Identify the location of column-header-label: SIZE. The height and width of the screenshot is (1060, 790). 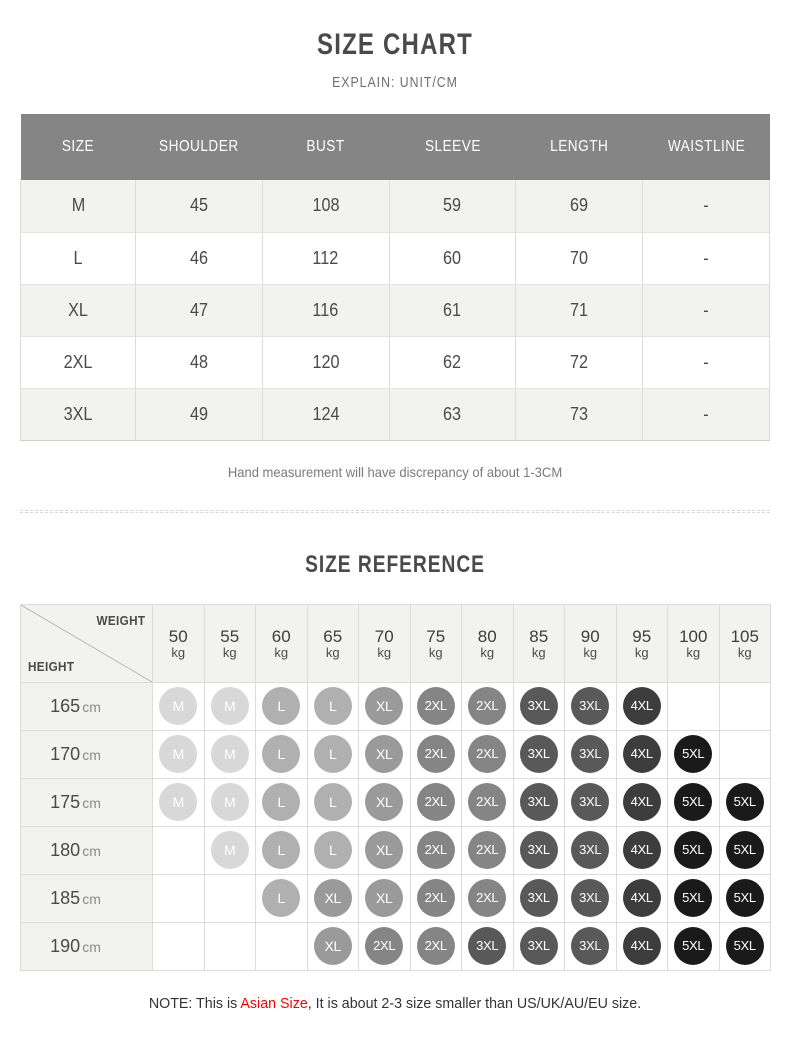
(78, 146).